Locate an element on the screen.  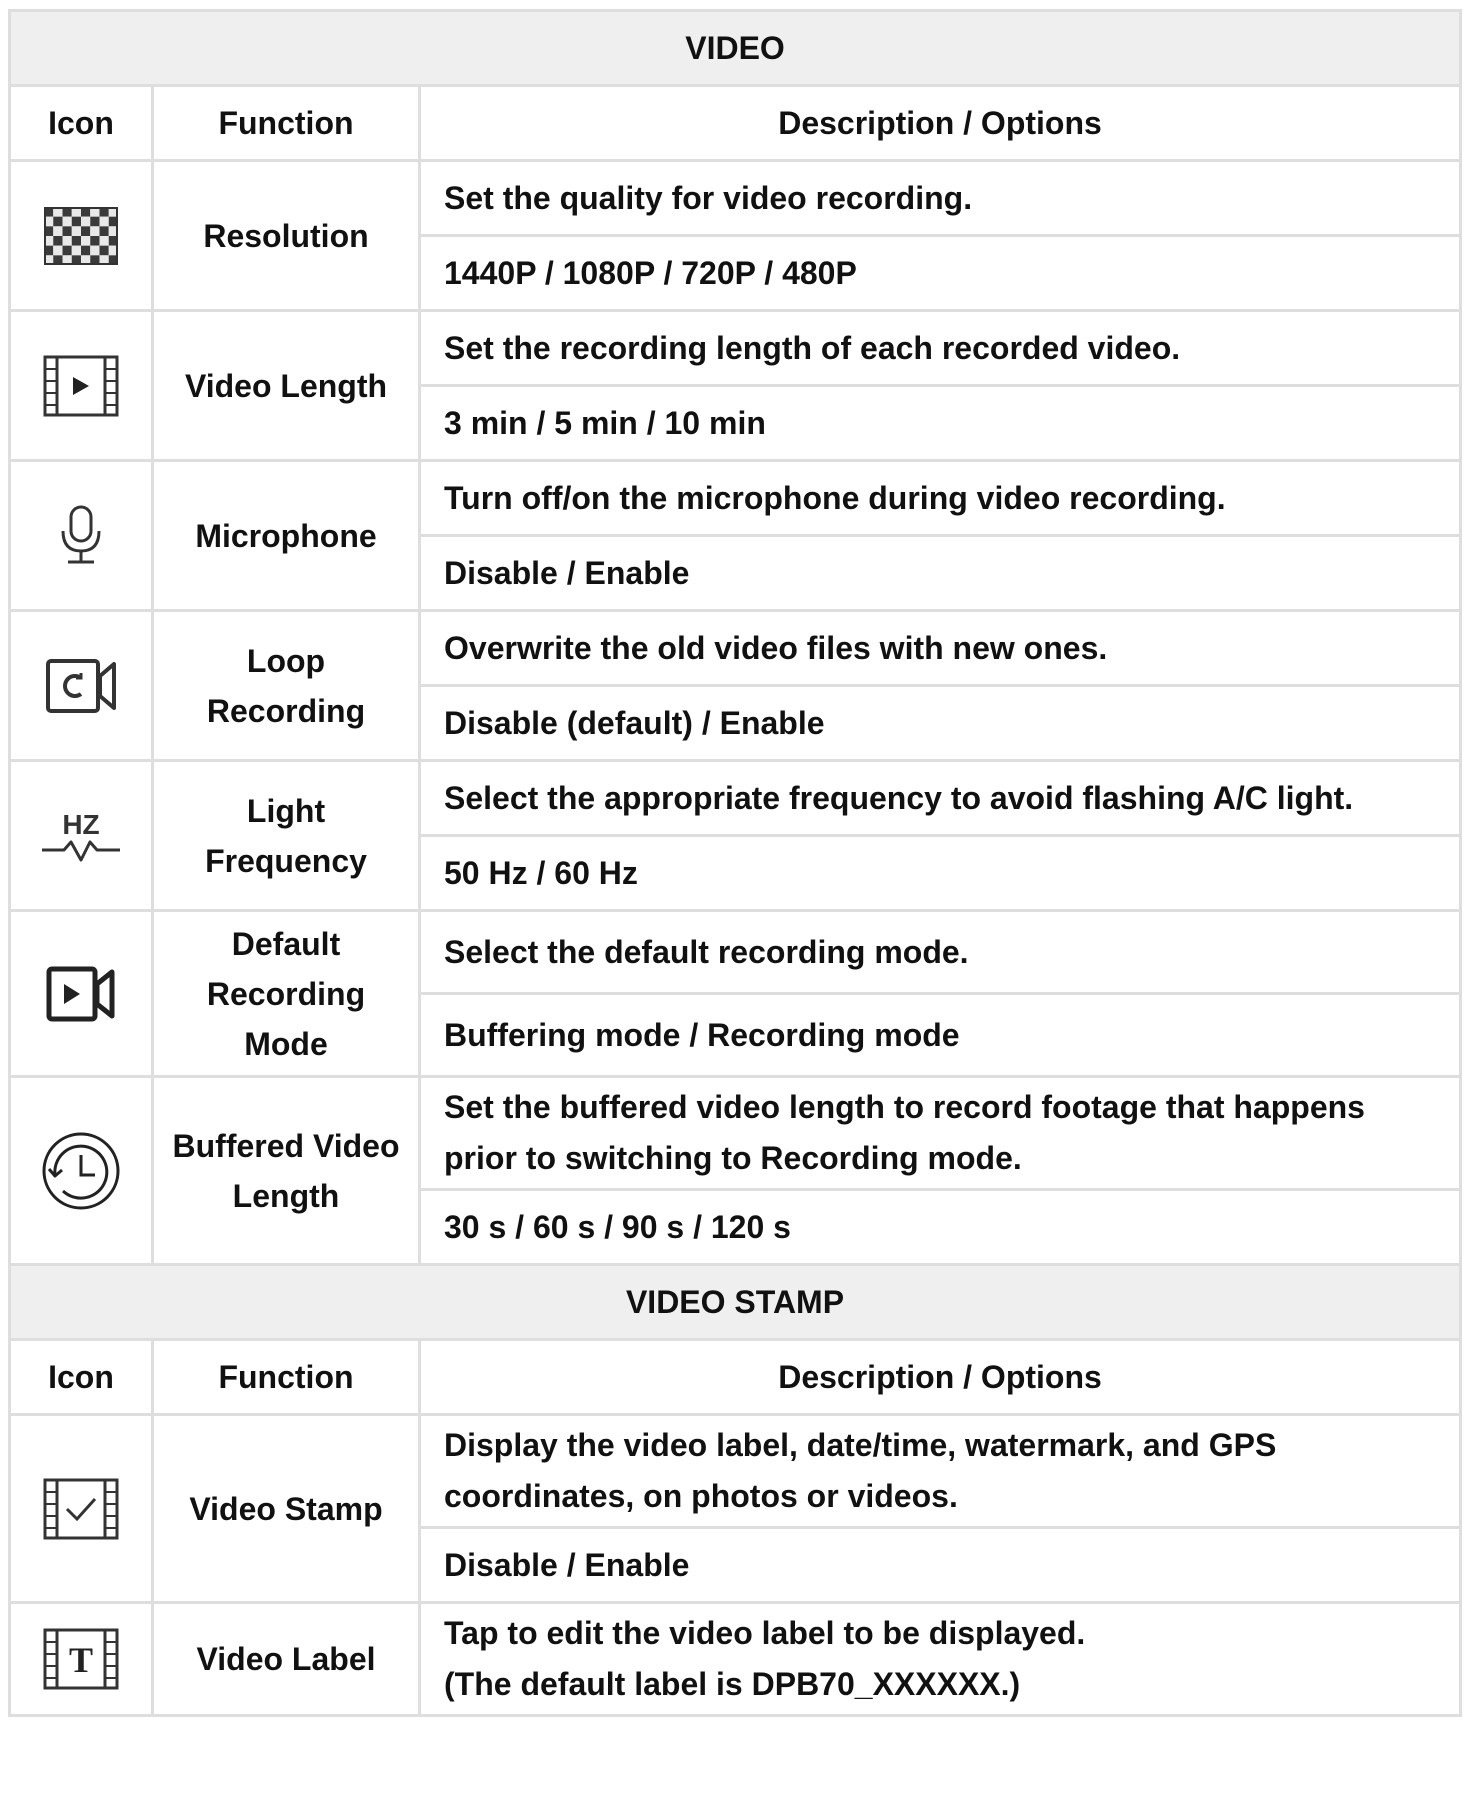
microphone-icon is located at coordinates (81, 536).